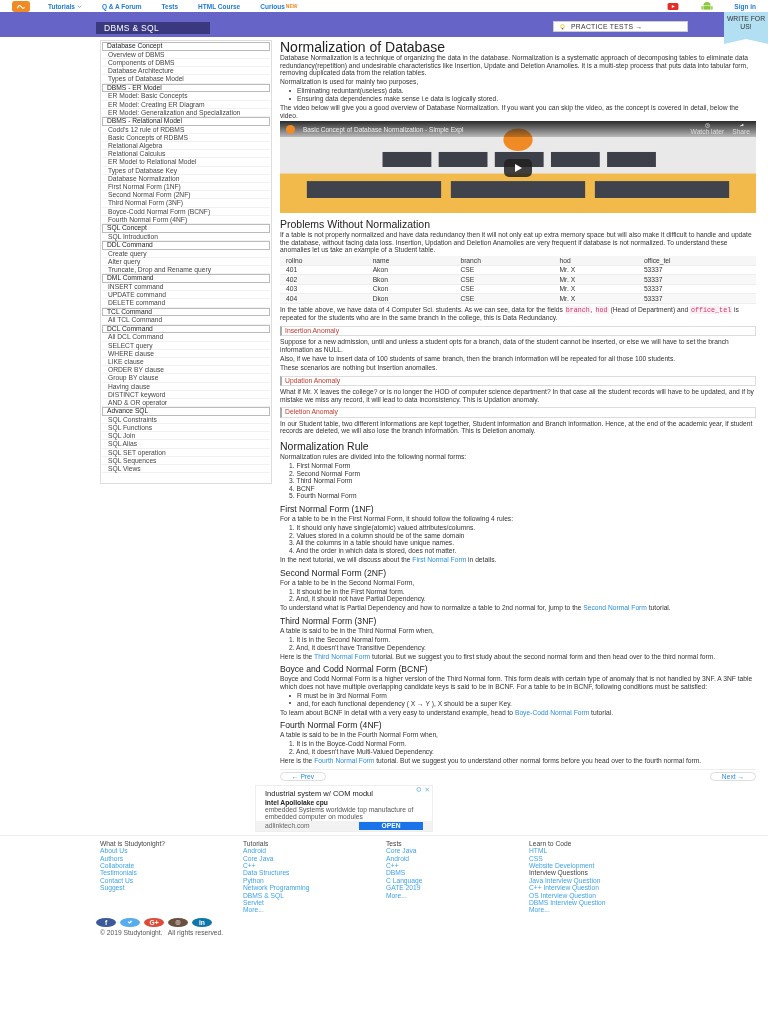 This screenshot has height=1024, width=768. I want to click on camera-icon, so click(178, 922).